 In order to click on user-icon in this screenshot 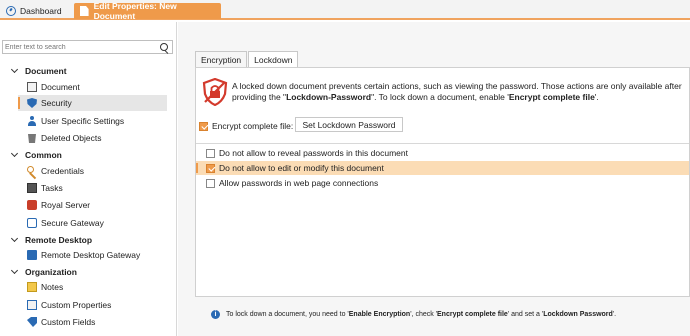, I will do `click(32, 121)`.